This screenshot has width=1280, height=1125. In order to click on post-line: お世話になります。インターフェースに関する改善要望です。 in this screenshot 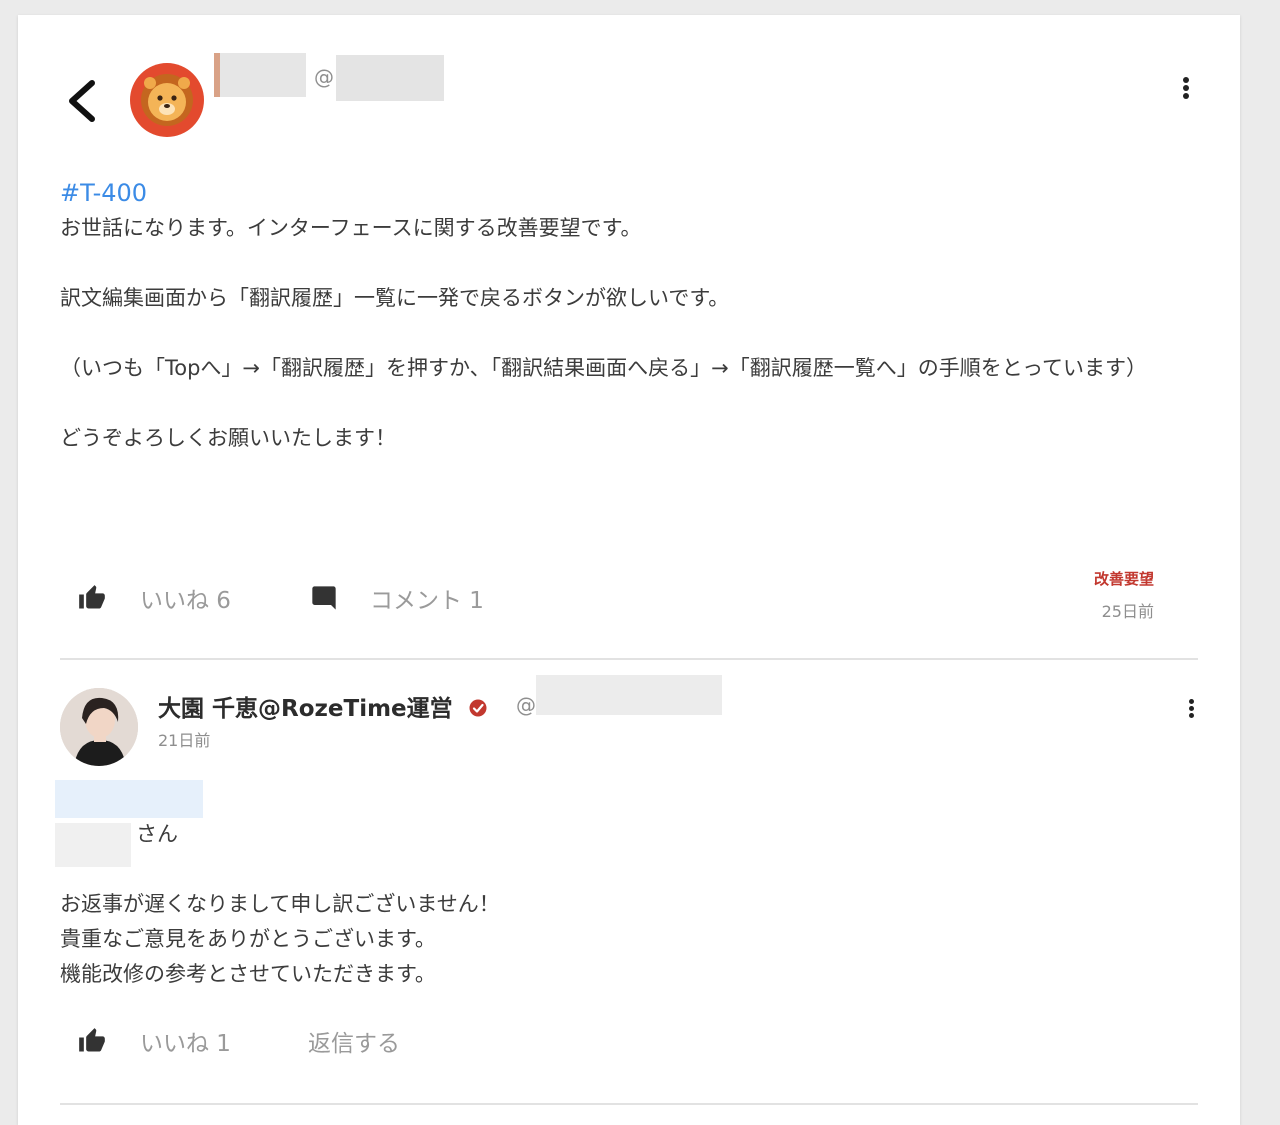, I will do `click(351, 228)`.